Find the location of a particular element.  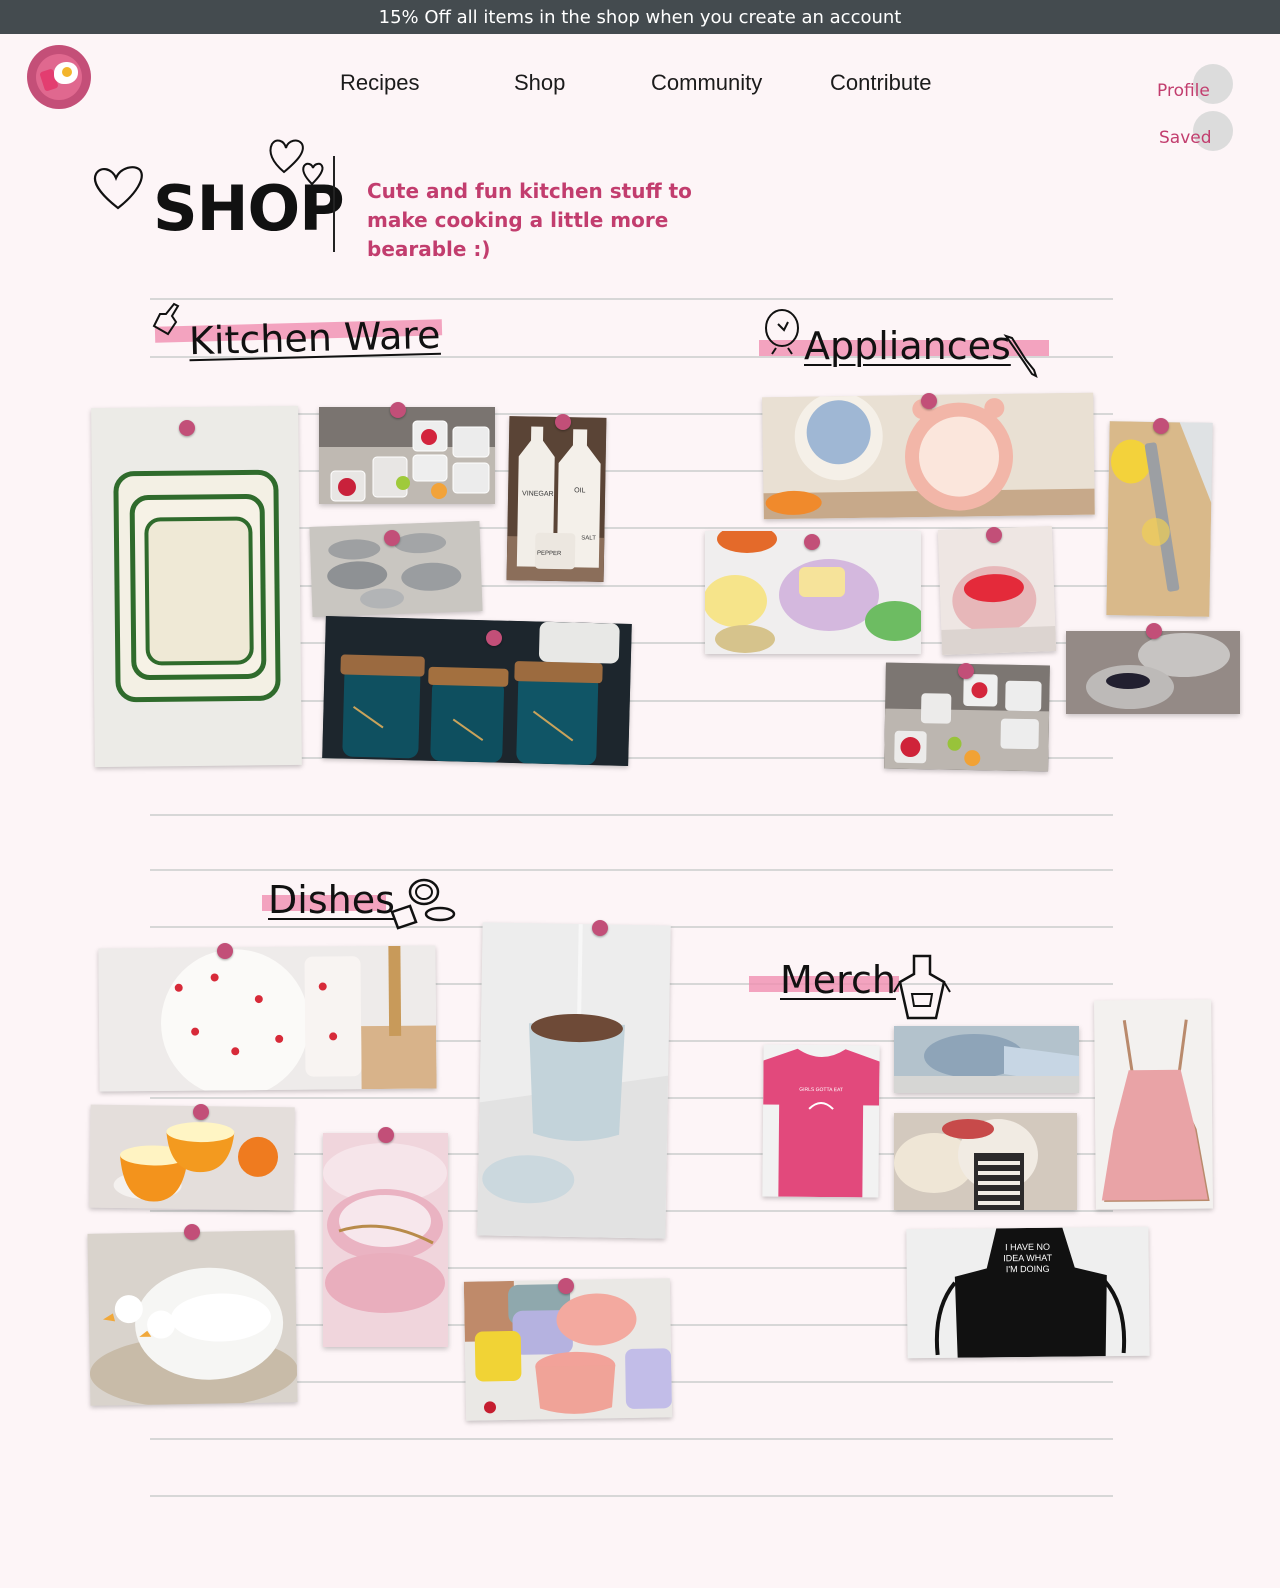

timer-icon is located at coordinates (782, 332).